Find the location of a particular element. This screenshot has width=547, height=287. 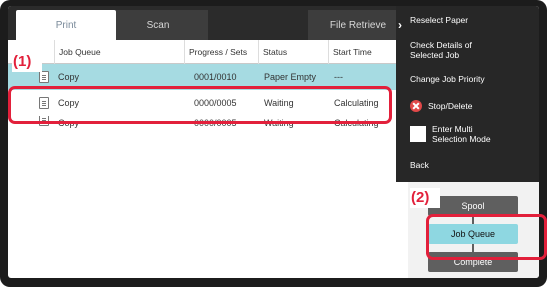

menu-multi-selection: Enter Multi Selection Mode is located at coordinates (458, 134).